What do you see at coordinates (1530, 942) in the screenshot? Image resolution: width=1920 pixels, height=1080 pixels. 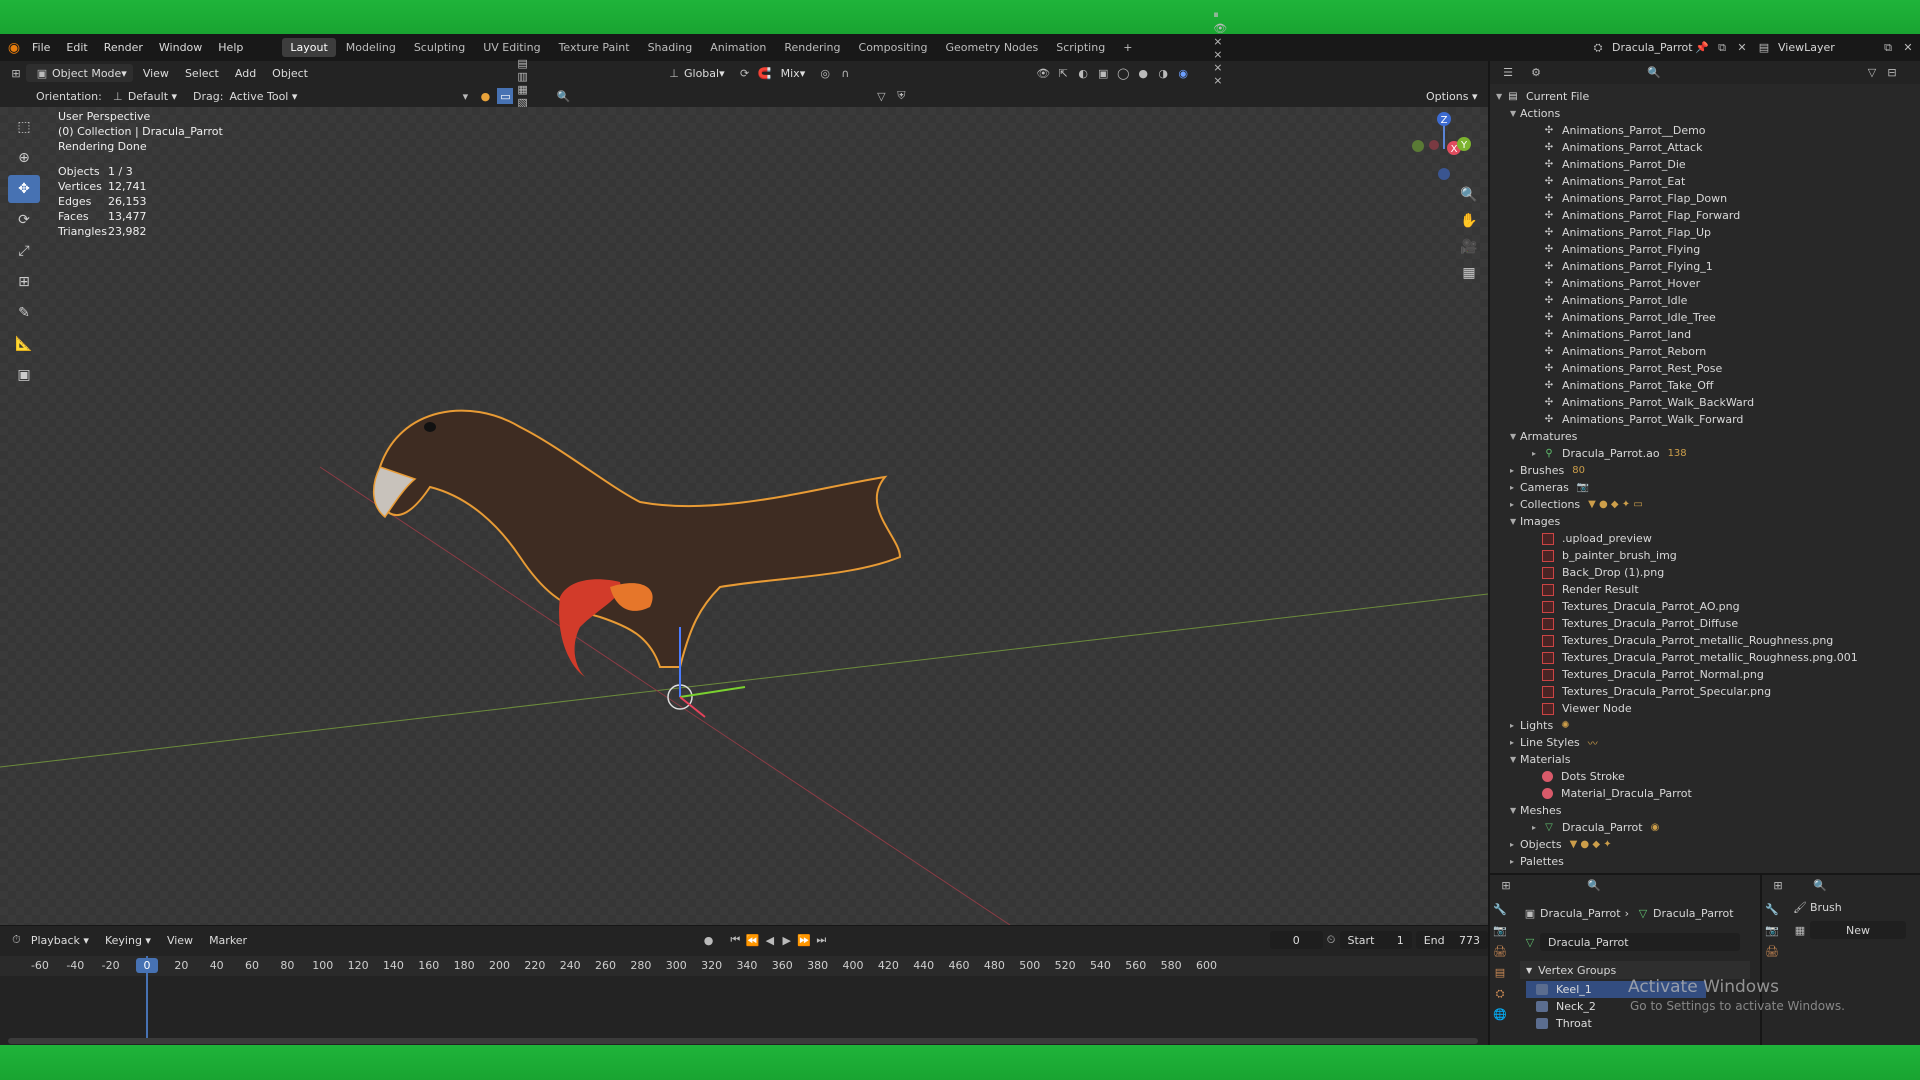 I see `mesh-datablock-icon: ▽` at bounding box center [1530, 942].